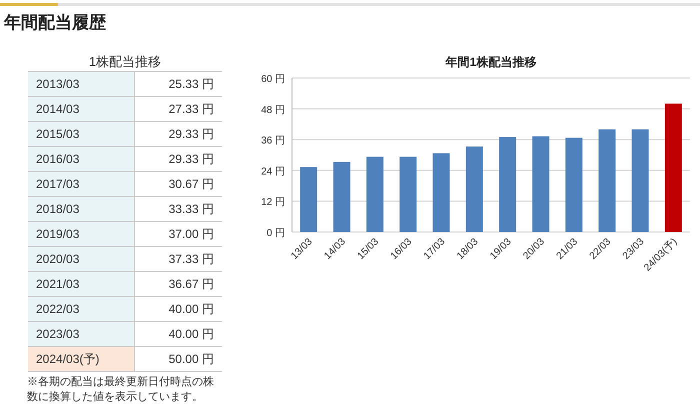 Image resolution: width=700 pixels, height=415 pixels. Describe the element at coordinates (191, 184) in the screenshot. I see `table-cell-text: 30.67 円` at that location.